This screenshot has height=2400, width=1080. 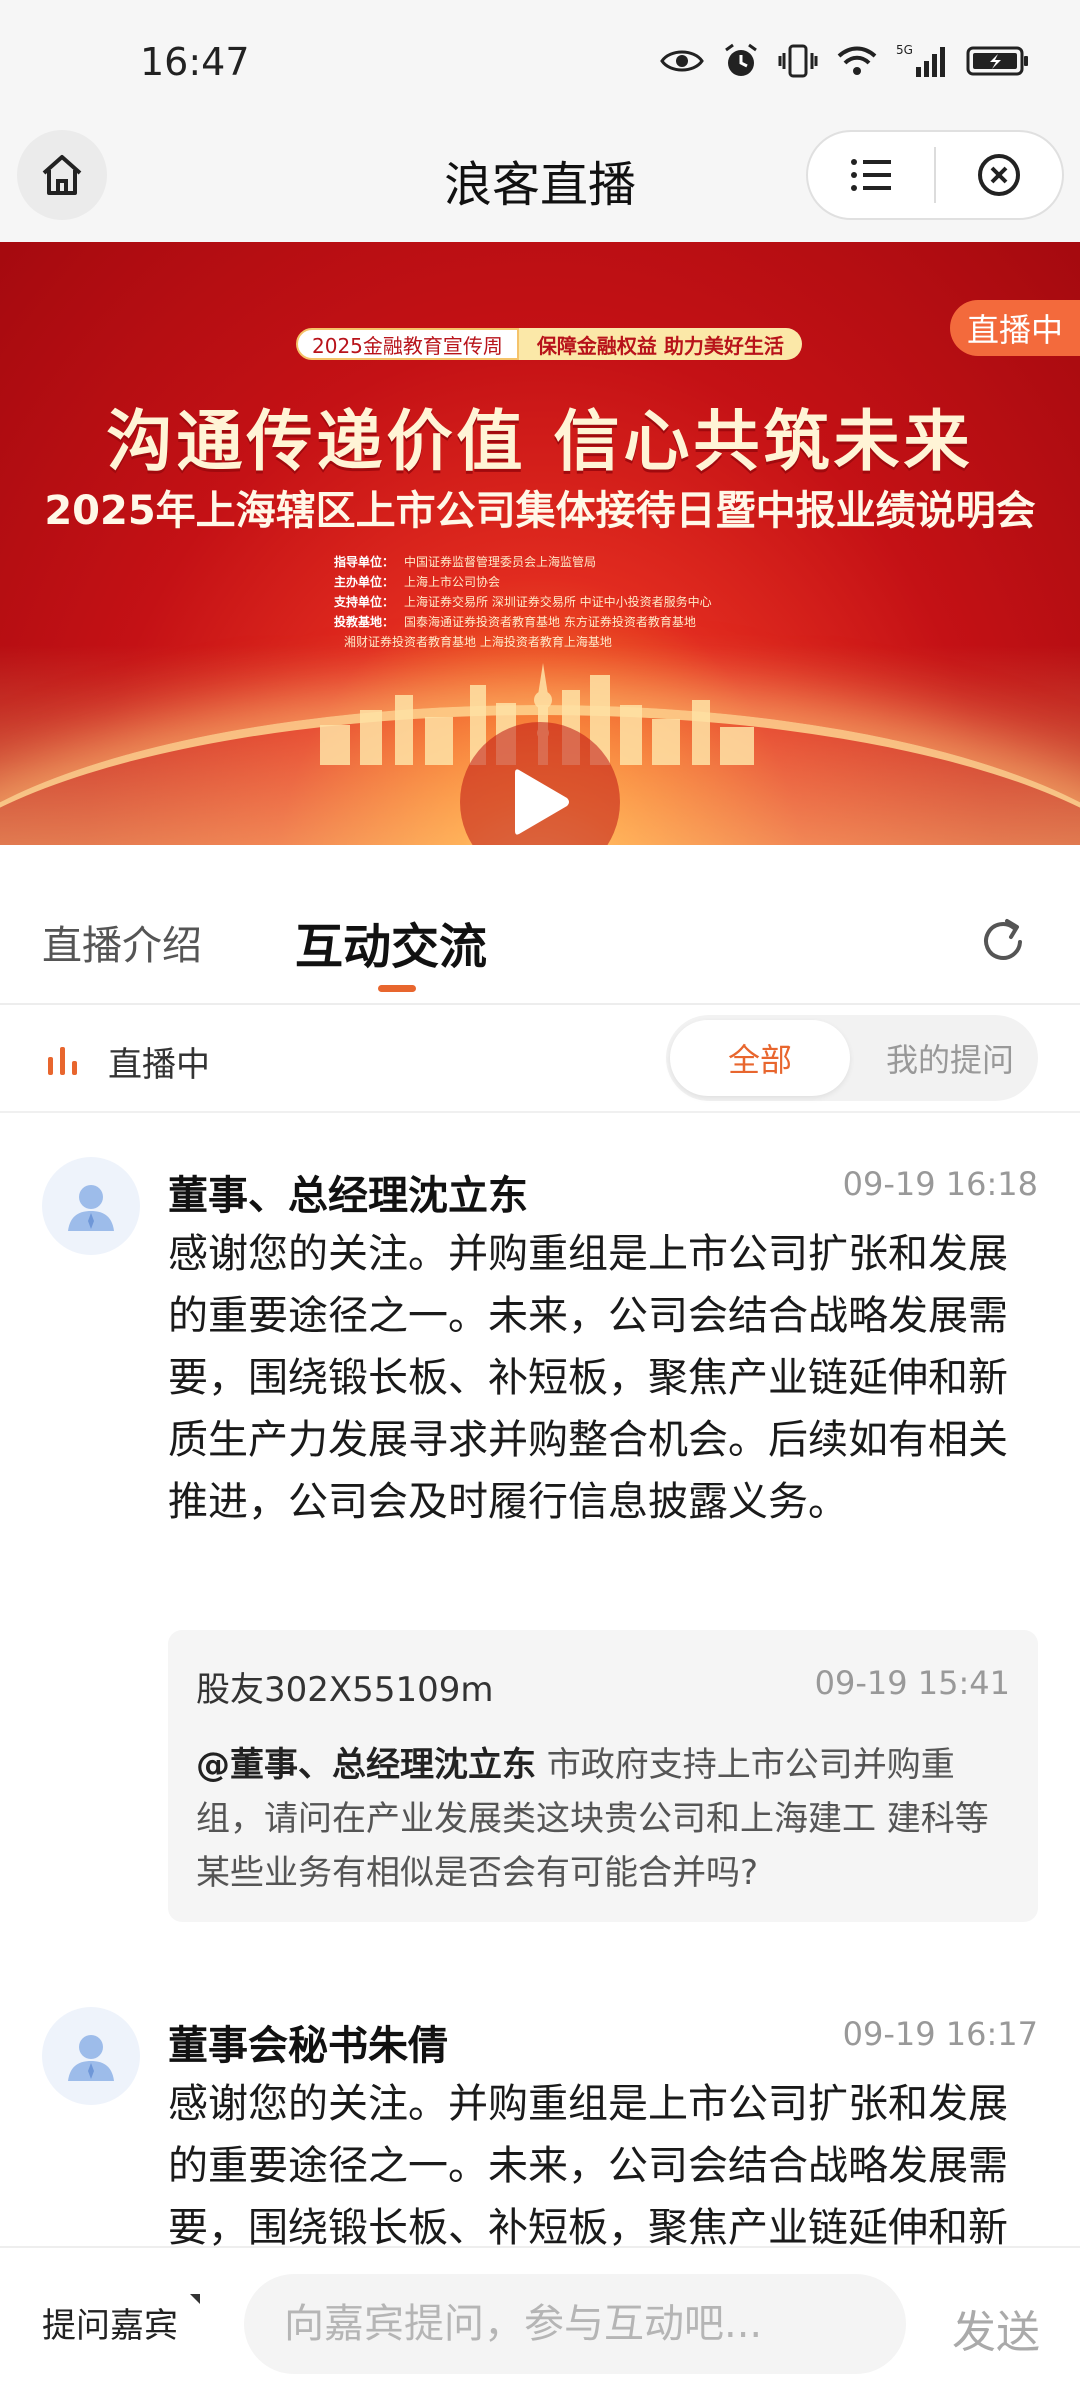 What do you see at coordinates (366, 1765) in the screenshot?
I see `question-mention: @董事、总经理沈立东` at bounding box center [366, 1765].